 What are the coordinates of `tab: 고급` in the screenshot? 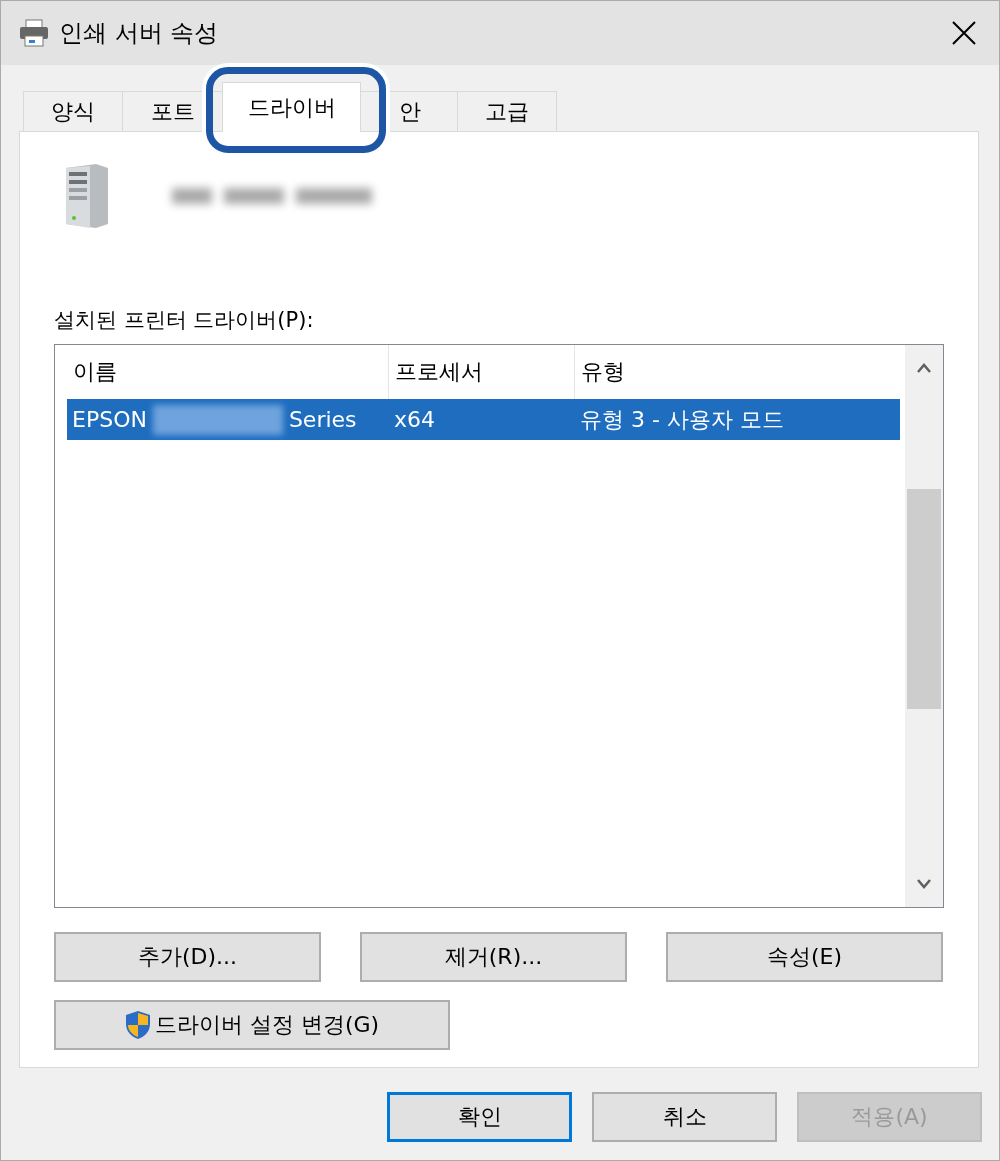 It's located at (507, 111).